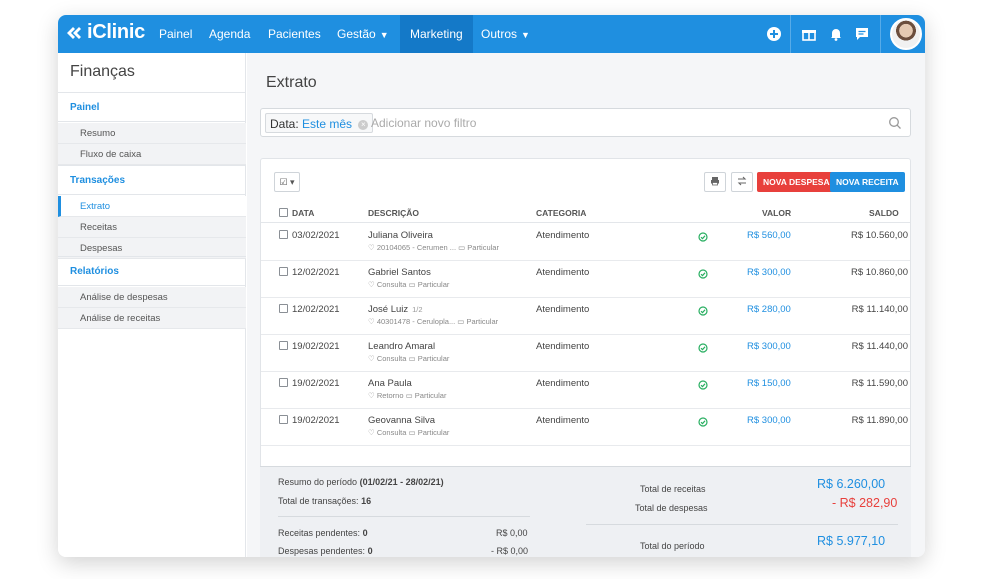  I want to click on nav-painel: Painel, so click(175, 34).